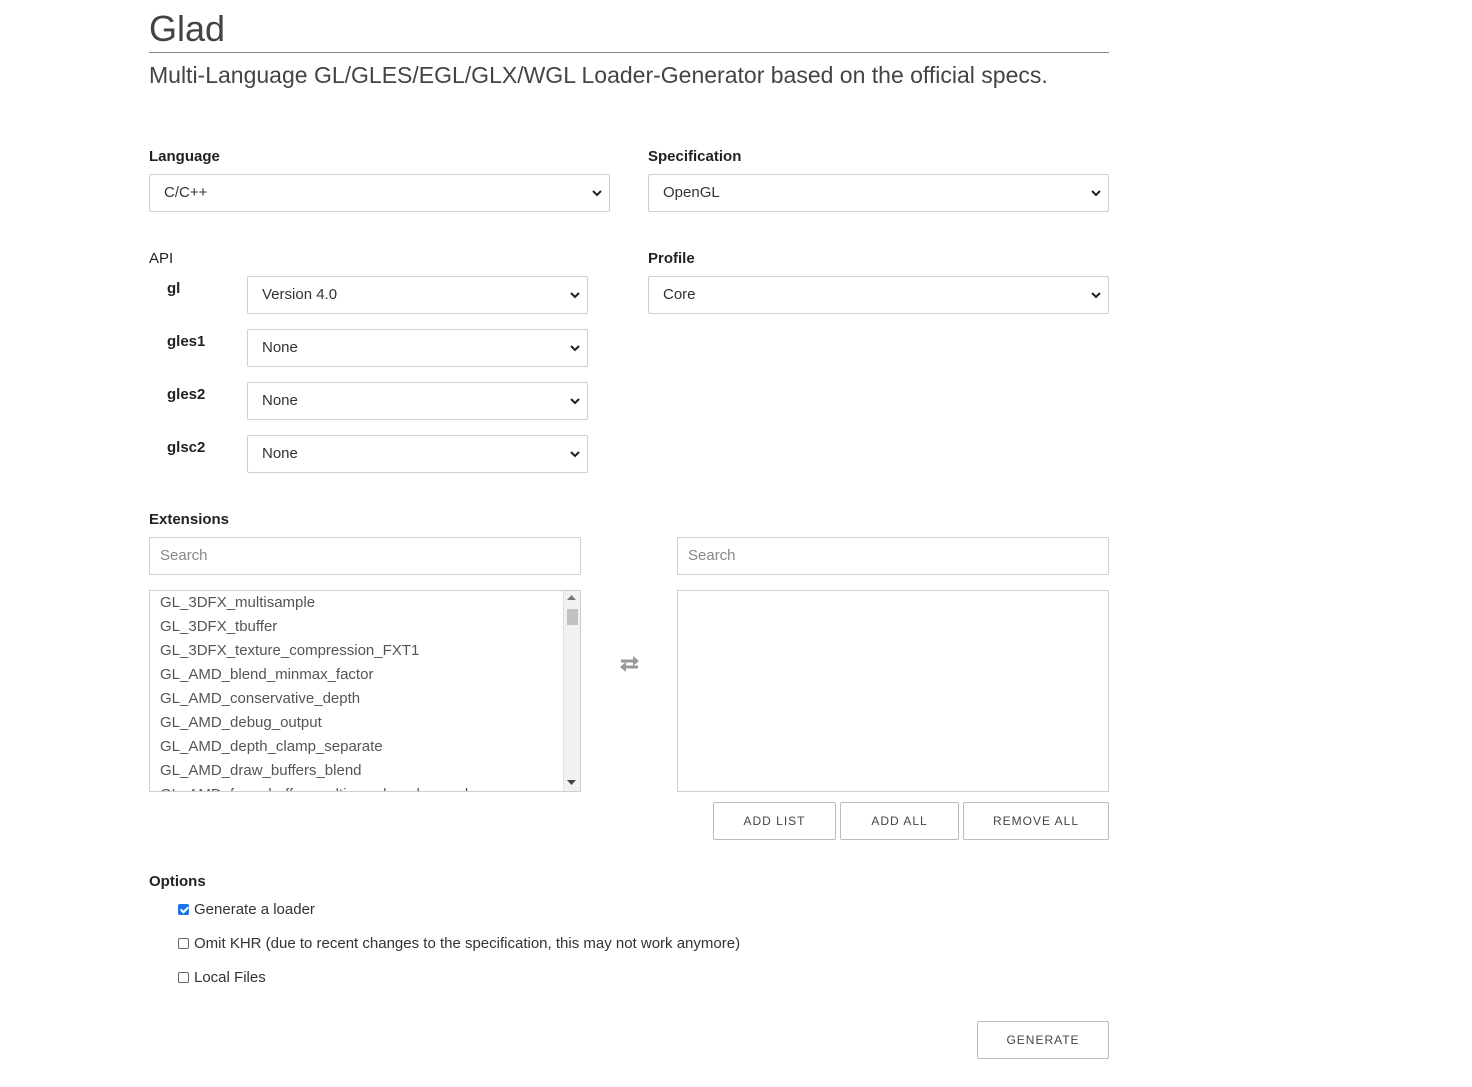  Describe the element at coordinates (629, 664) in the screenshot. I see `swap-arrows-icon` at that location.